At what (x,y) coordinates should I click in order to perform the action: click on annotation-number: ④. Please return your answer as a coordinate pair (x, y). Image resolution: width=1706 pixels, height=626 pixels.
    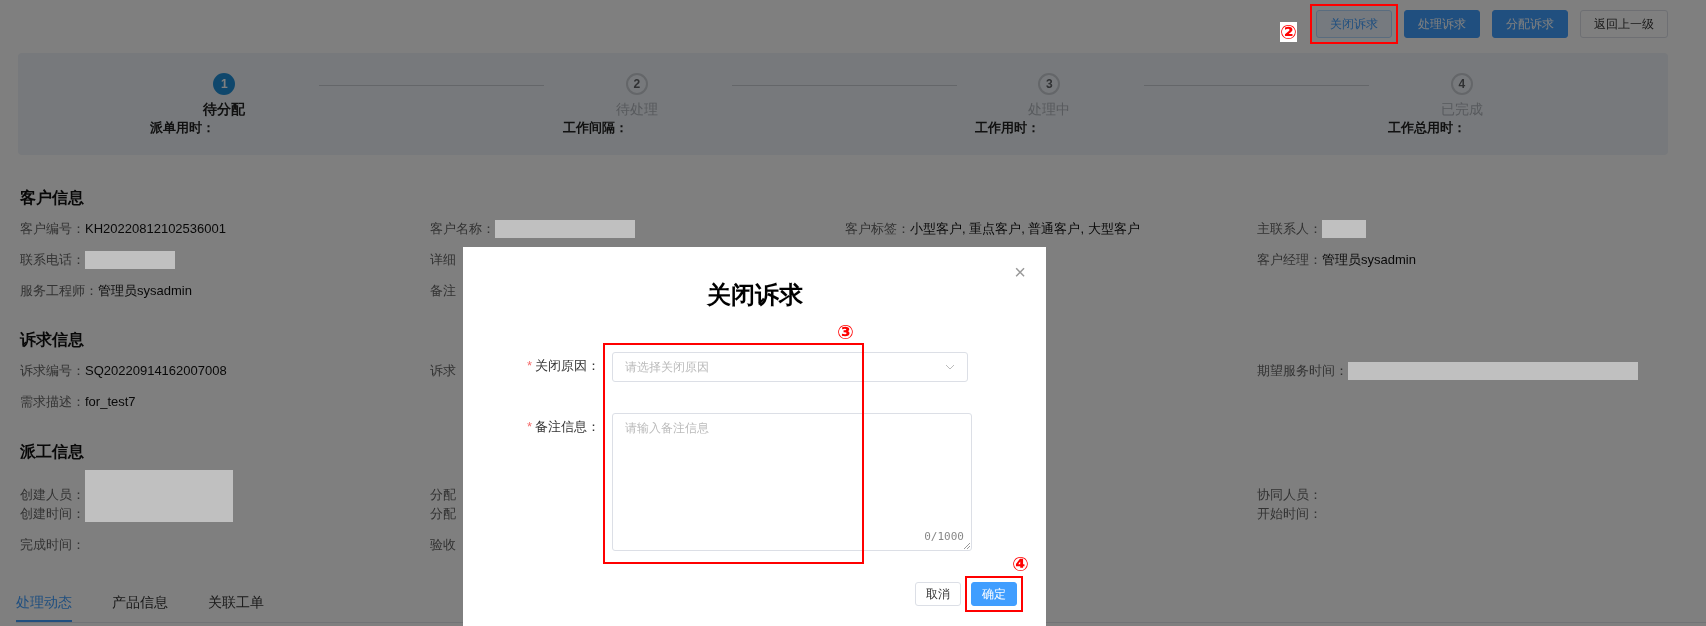
    Looking at the image, I should click on (1020, 564).